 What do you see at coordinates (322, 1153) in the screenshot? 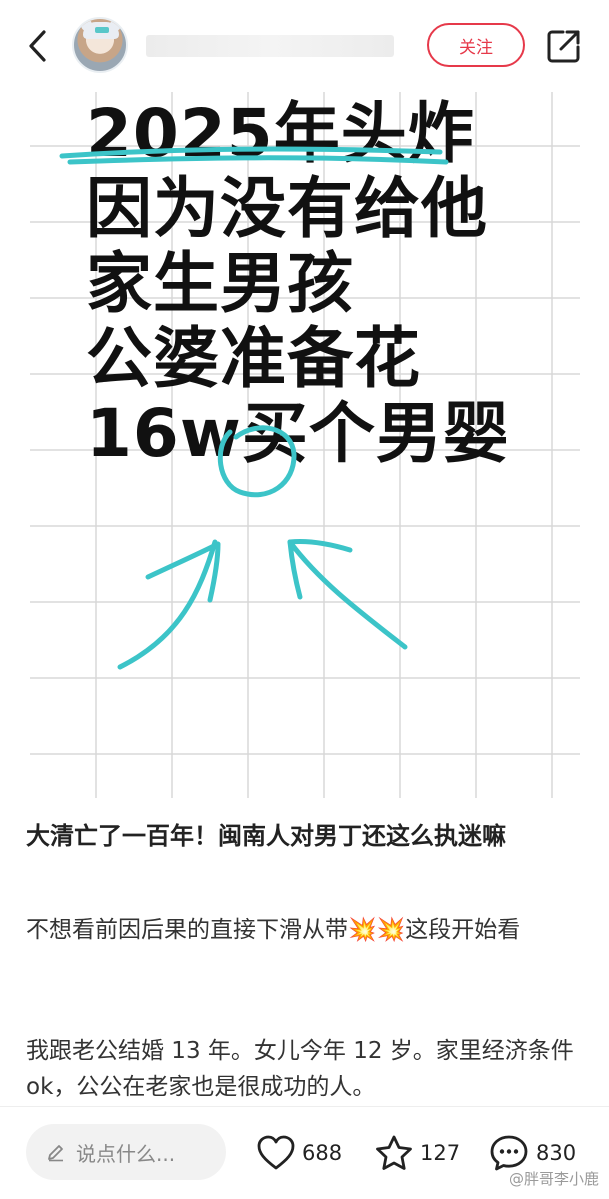
I see `like-count: 688` at bounding box center [322, 1153].